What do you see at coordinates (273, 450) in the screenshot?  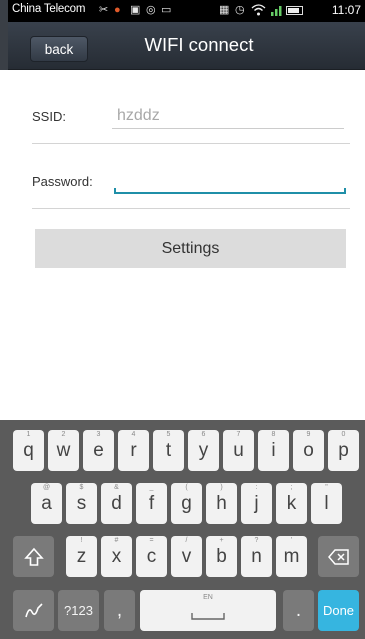 I see `key-i: 8i` at bounding box center [273, 450].